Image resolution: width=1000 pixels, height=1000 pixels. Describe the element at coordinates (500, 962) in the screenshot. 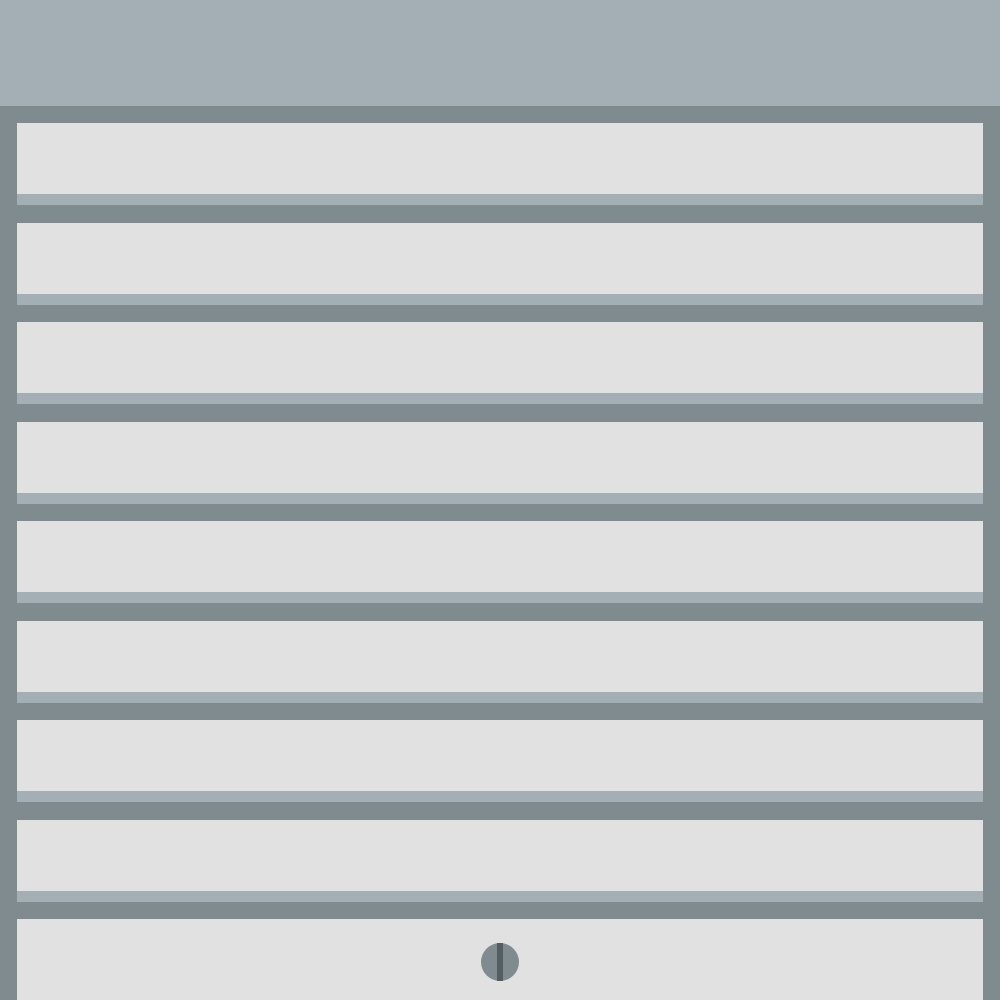

I see `lock-icon` at that location.